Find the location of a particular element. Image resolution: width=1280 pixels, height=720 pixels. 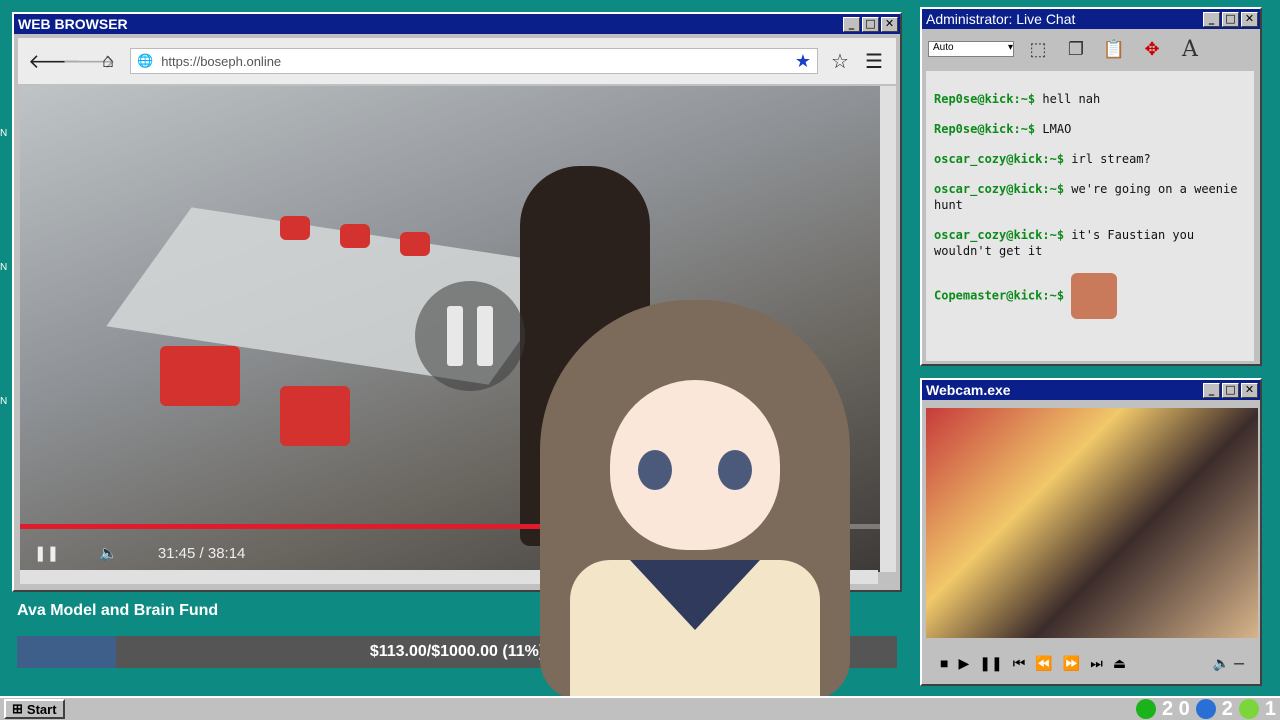

back-arrow-icon: 🡐 is located at coordinates (55, 61).